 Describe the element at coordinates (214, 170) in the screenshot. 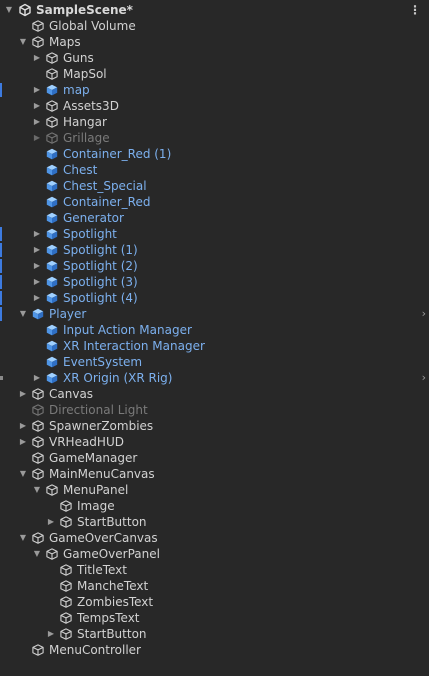

I see `hierarchy-item: Chest` at that location.